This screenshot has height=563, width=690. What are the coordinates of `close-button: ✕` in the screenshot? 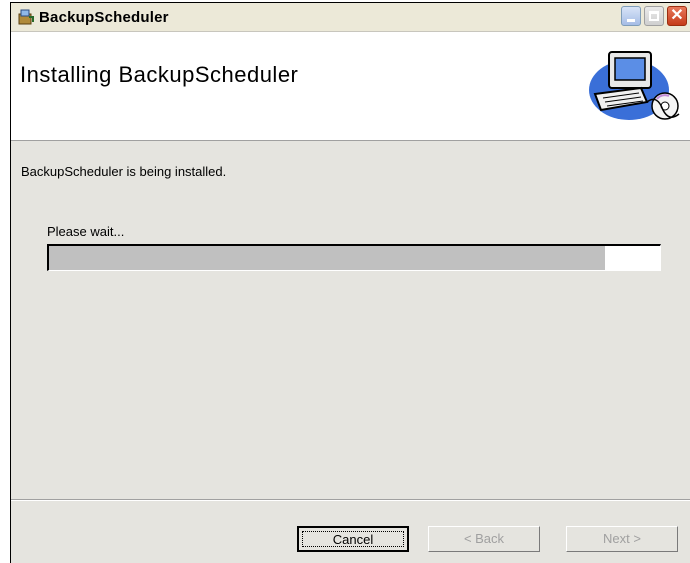 It's located at (677, 16).